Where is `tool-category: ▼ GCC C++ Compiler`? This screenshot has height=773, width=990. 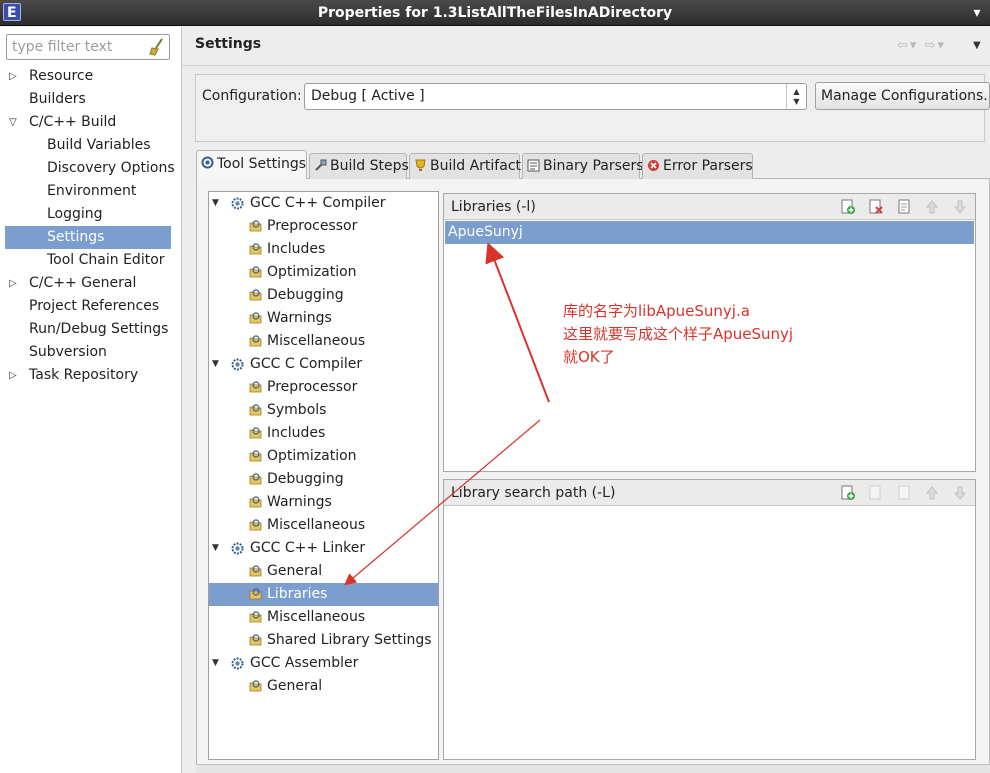 tool-category: ▼ GCC C++ Compiler is located at coordinates (323, 203).